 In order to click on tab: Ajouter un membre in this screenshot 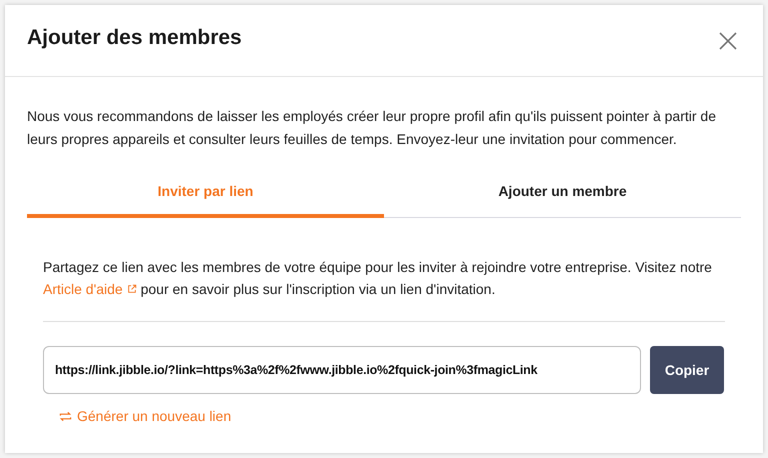, I will do `click(562, 195)`.